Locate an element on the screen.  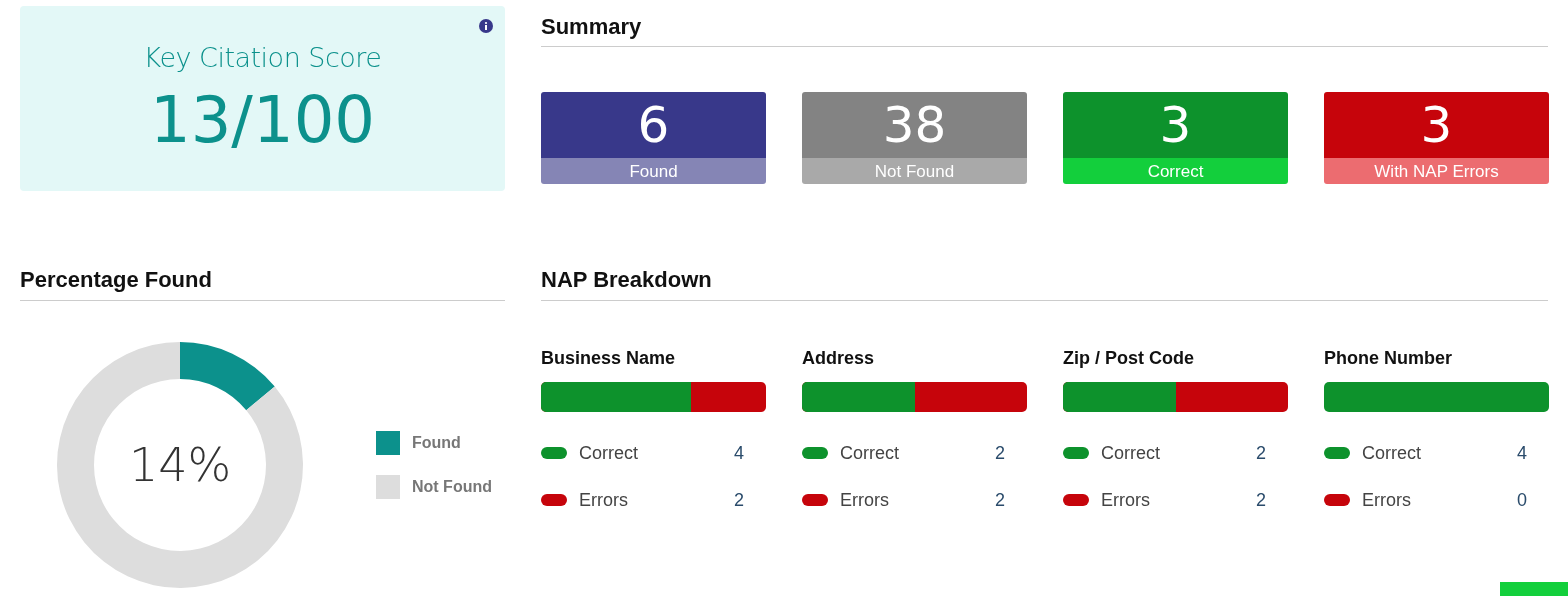
card-title: Key Citation Score is located at coordinates (262, 58).